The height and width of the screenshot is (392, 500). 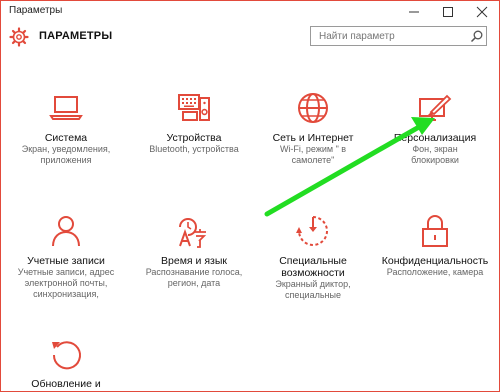 I want to click on minimize-icon, so click(x=414, y=11).